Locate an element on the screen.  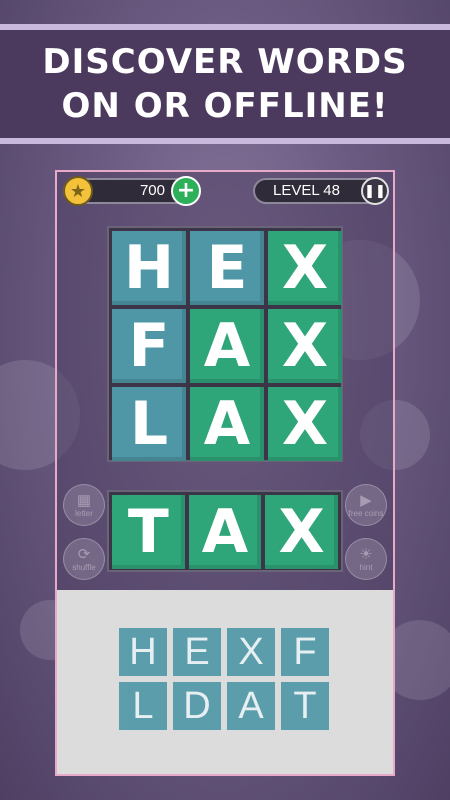
score-display: ★ 700 + is located at coordinates (132, 191).